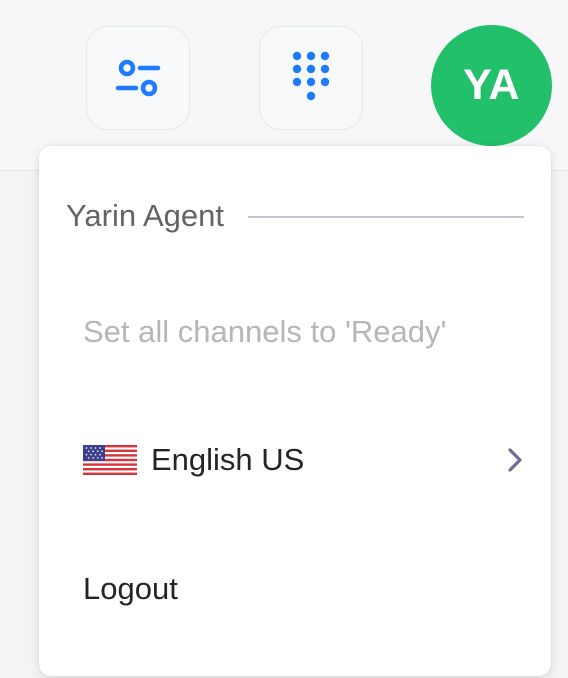  I want to click on filter-settings-button, so click(138, 78).